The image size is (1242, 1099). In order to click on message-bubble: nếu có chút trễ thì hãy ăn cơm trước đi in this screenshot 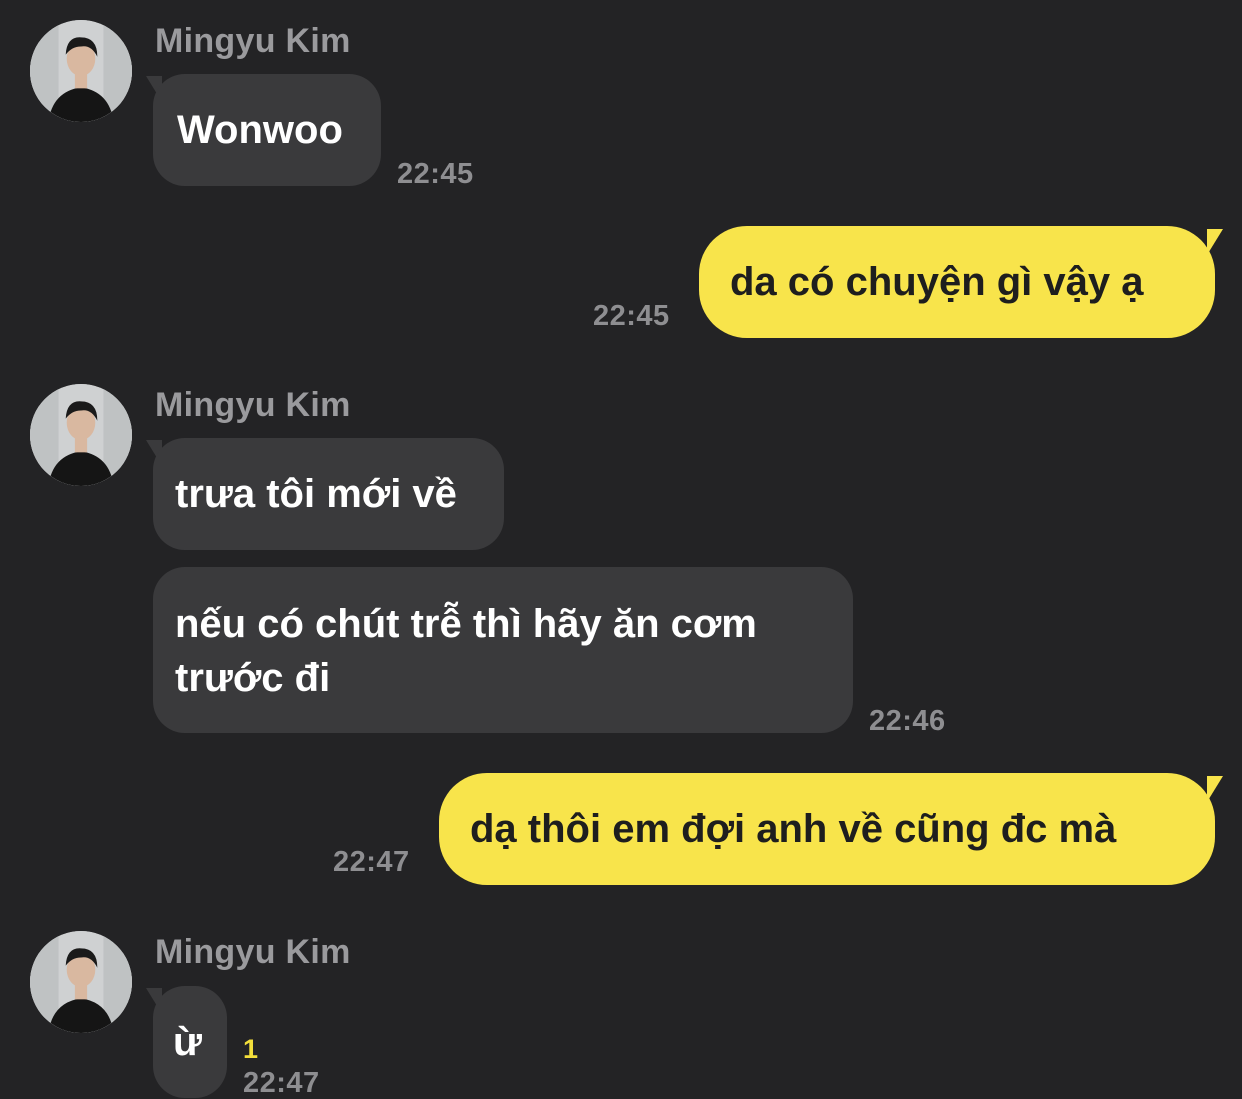, I will do `click(503, 650)`.